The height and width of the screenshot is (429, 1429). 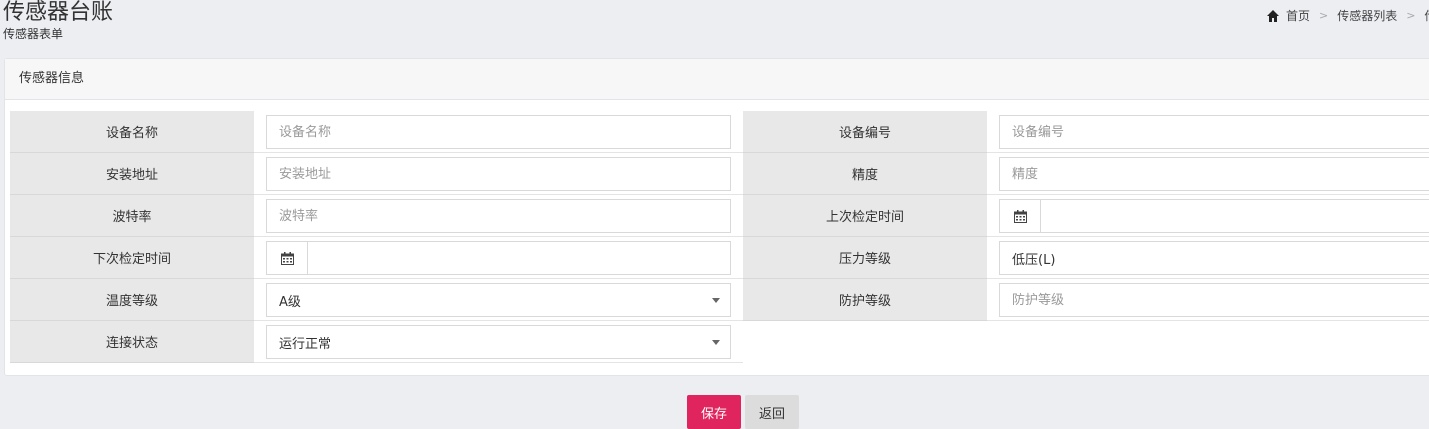 I want to click on precision-label: 精度, so click(x=865, y=174).